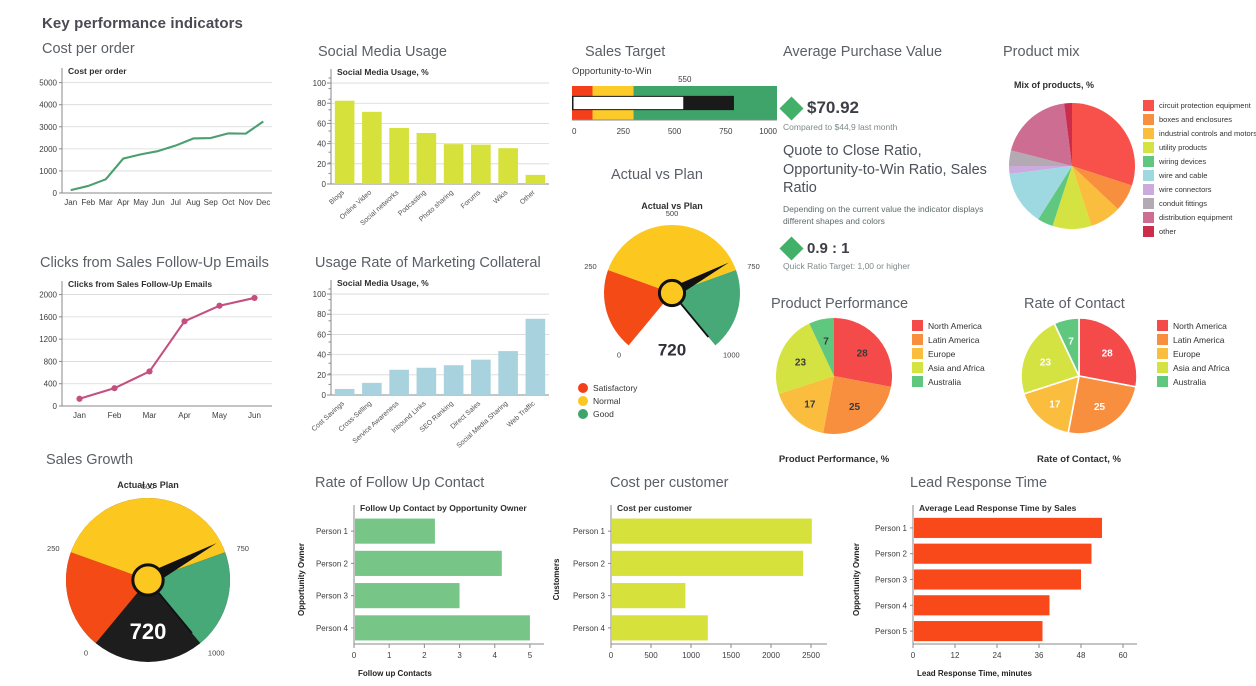  What do you see at coordinates (768, 131) in the screenshot?
I see `x-axis-tick: 1000` at bounding box center [768, 131].